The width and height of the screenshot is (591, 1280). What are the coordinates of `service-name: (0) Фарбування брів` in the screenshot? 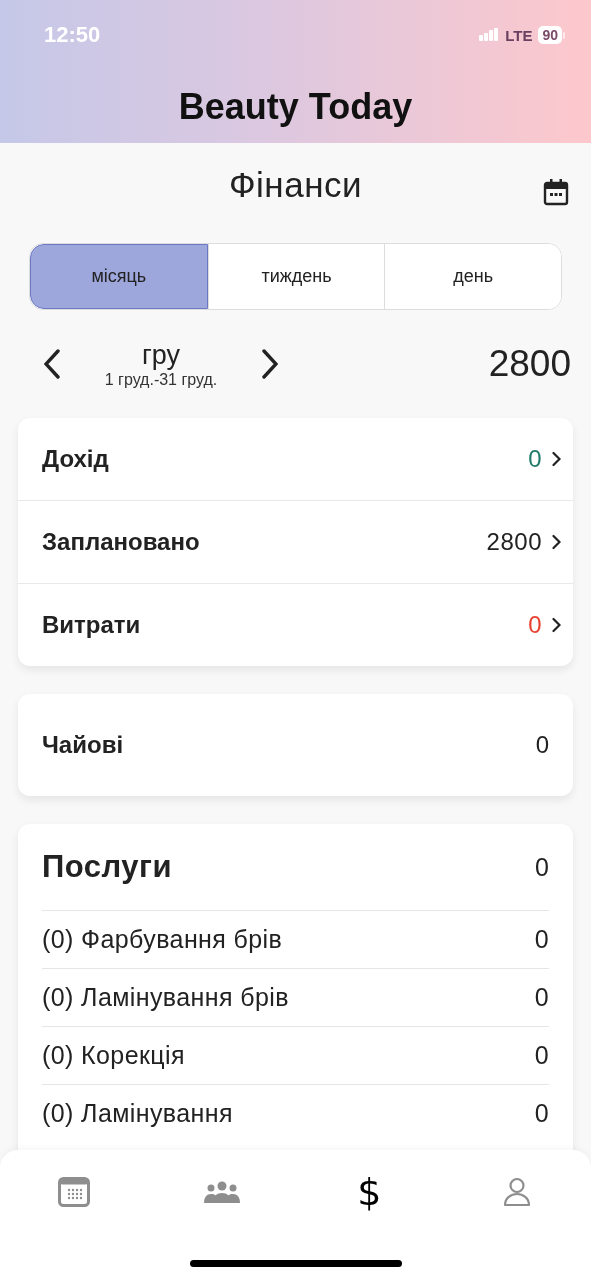 It's located at (162, 939).